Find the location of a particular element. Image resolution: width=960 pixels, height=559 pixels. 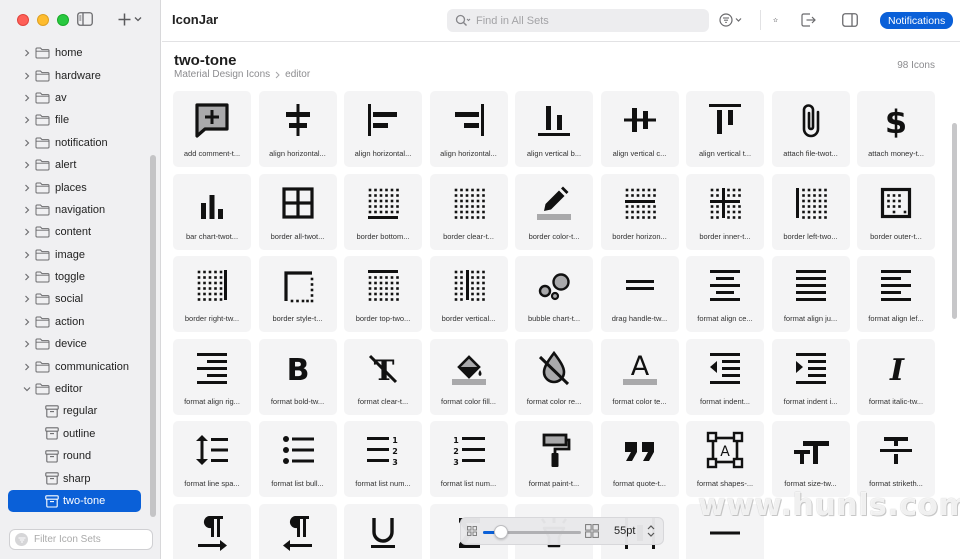

sidebar-set-sharp: sharp is located at coordinates (77, 478).